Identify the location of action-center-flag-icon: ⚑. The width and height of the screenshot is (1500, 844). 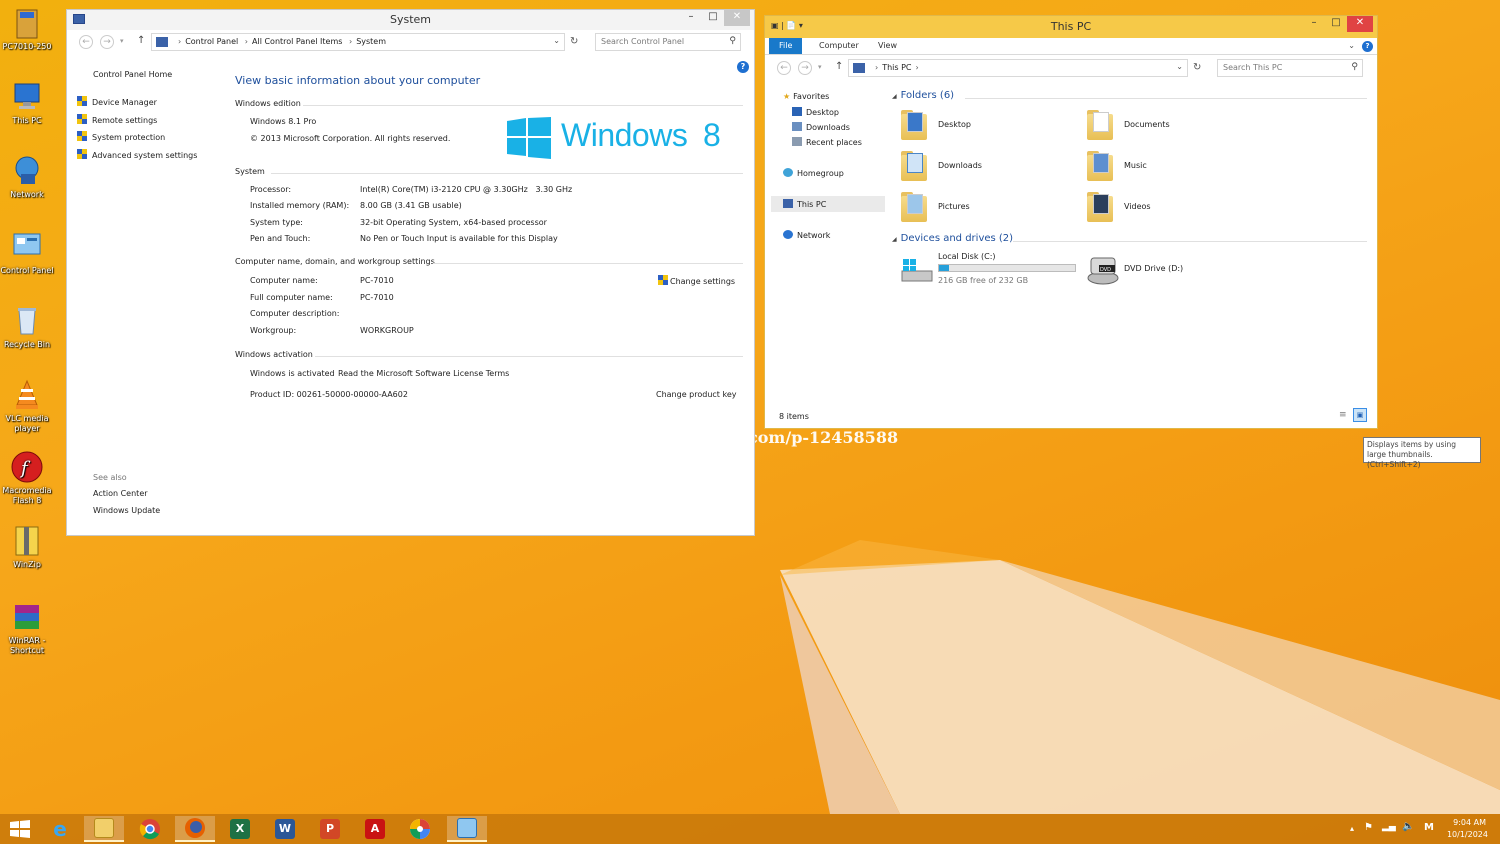
(1368, 827).